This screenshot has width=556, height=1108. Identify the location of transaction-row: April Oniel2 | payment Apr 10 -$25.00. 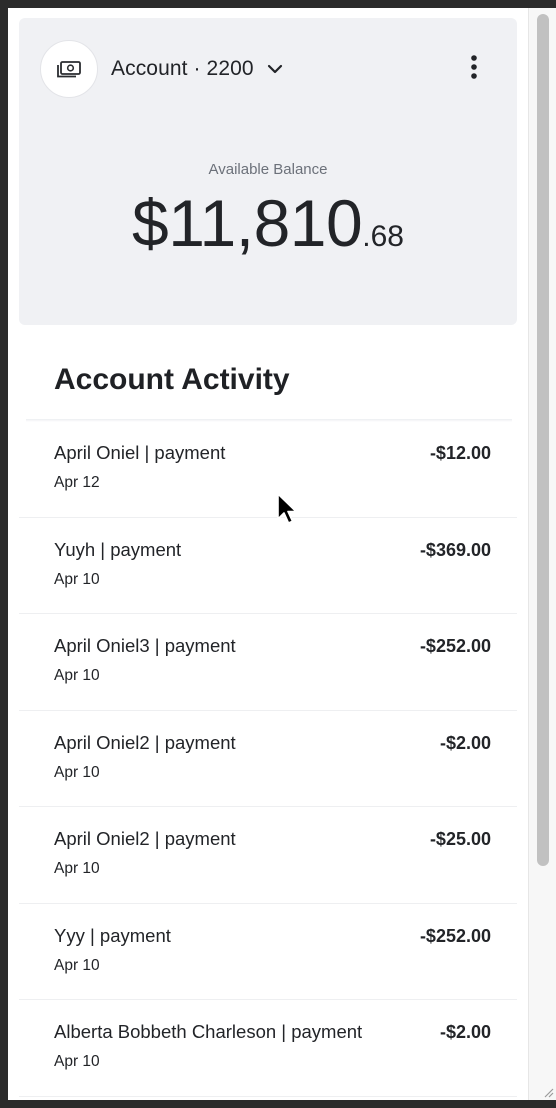
(268, 855).